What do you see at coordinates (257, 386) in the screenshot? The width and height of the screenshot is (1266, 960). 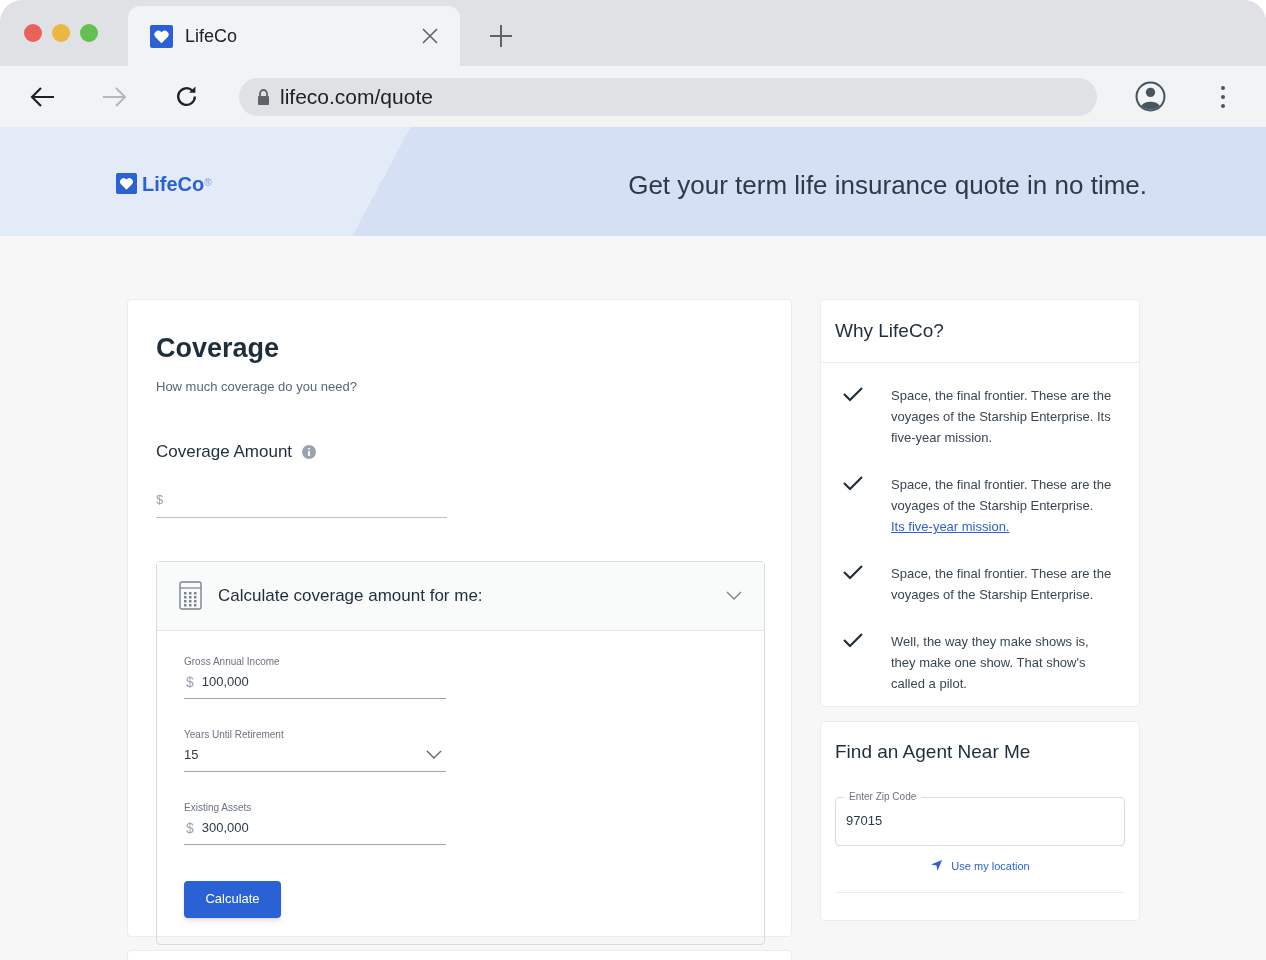 I see `section-subtitle: How much coverage do you need?` at bounding box center [257, 386].